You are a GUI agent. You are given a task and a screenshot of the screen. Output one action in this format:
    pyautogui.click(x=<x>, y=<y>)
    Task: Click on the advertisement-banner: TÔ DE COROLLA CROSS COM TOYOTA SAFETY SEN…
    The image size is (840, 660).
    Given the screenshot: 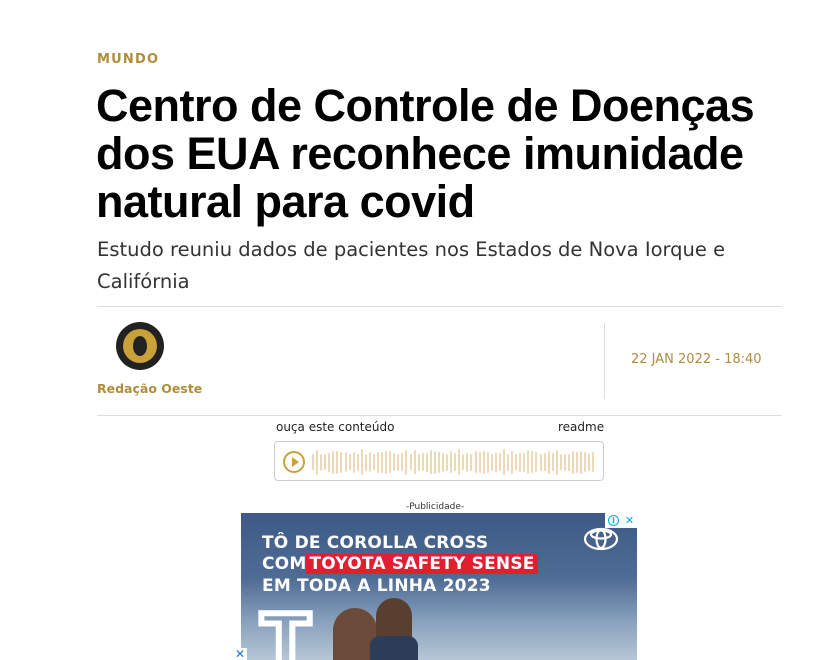 What is the action you would take?
    pyautogui.click(x=439, y=586)
    